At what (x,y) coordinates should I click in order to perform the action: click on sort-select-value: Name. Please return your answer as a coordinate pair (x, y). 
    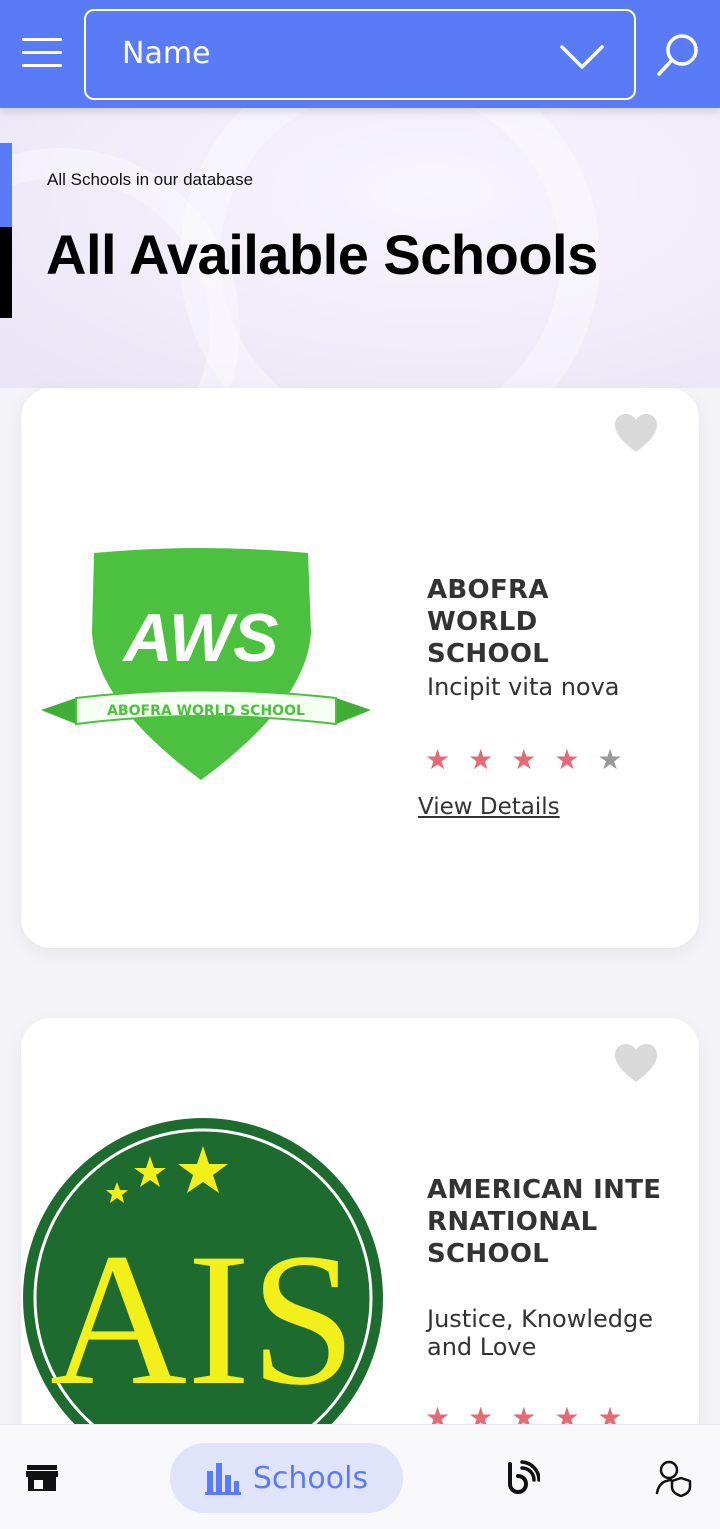
    Looking at the image, I should click on (166, 53).